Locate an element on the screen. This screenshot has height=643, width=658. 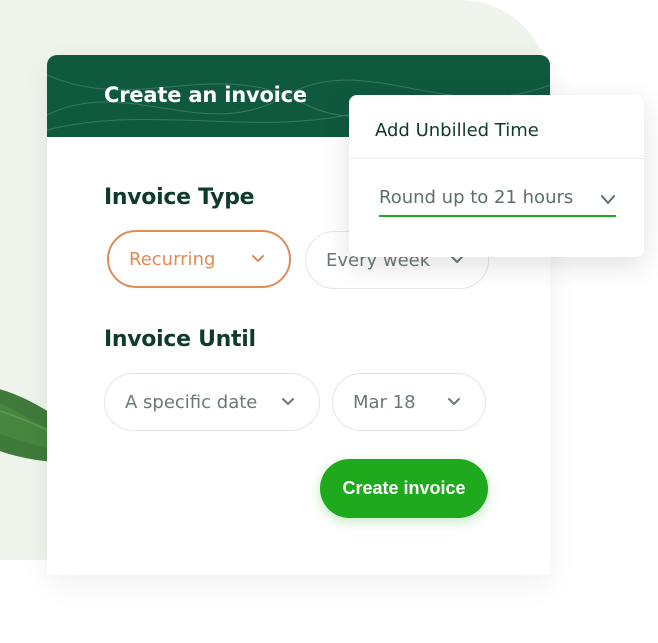
rounding-select: Round up to 21 hours is located at coordinates (497, 199).